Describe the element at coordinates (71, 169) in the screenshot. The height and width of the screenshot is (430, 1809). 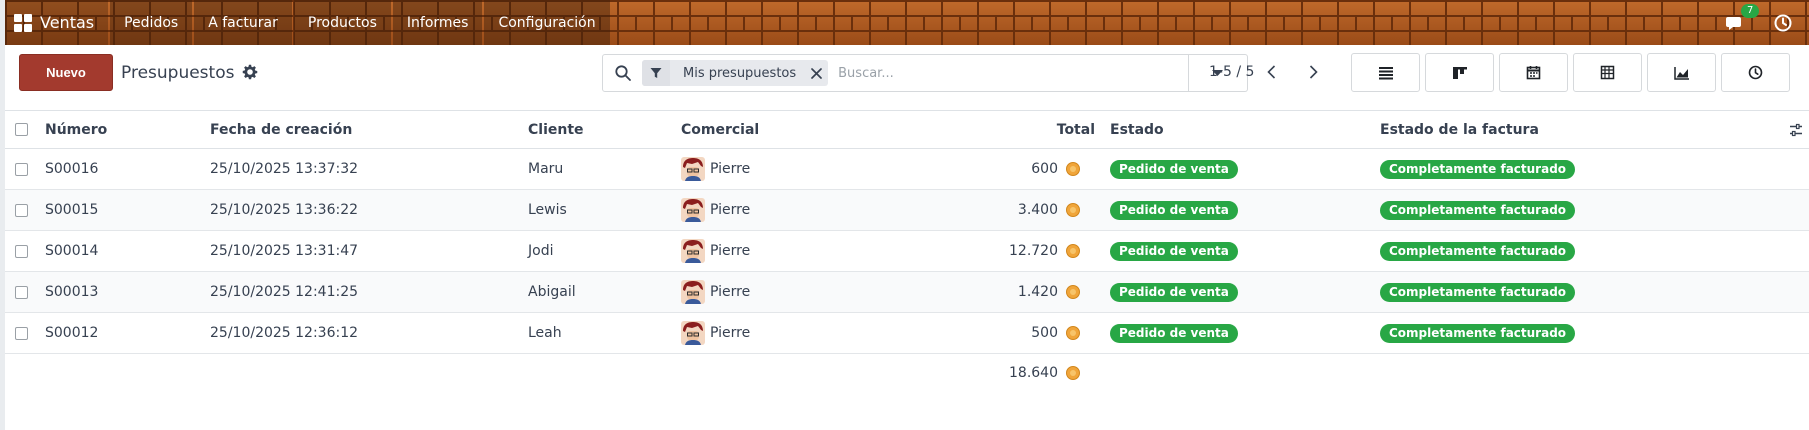
I see `order-number: S00016` at that location.